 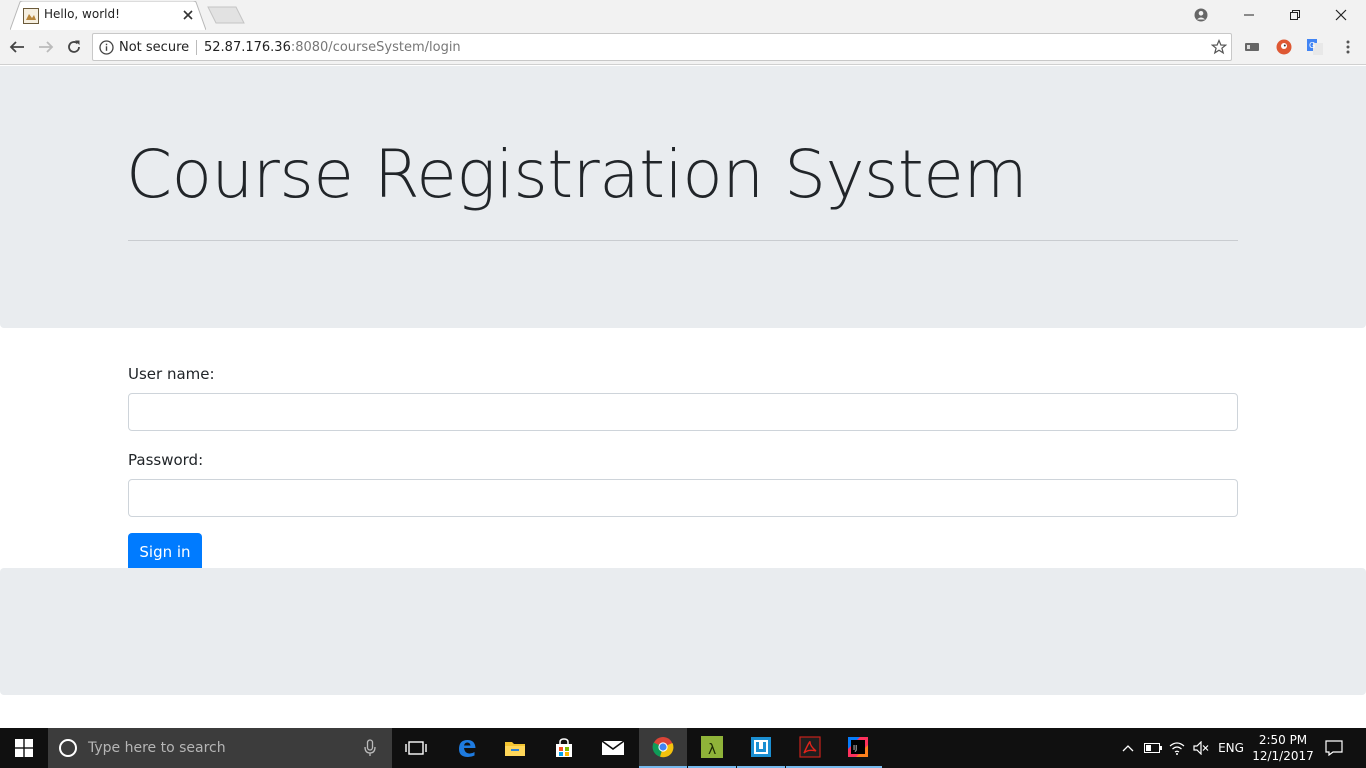 I want to click on forward-arrow-icon, so click(x=46, y=47).